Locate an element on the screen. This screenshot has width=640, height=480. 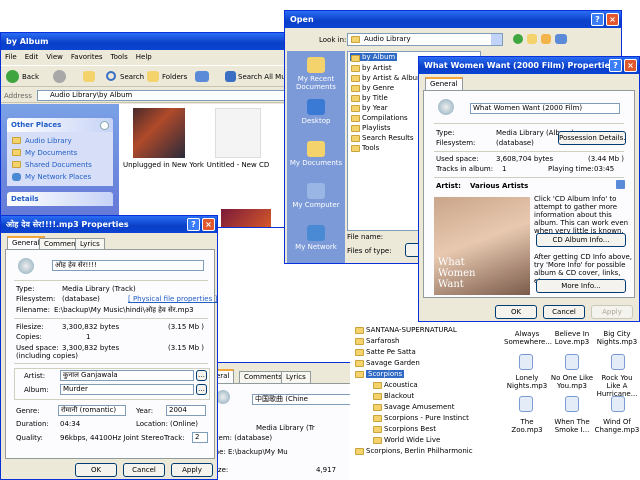
folder-item: by Artist is located at coordinates (377, 68).